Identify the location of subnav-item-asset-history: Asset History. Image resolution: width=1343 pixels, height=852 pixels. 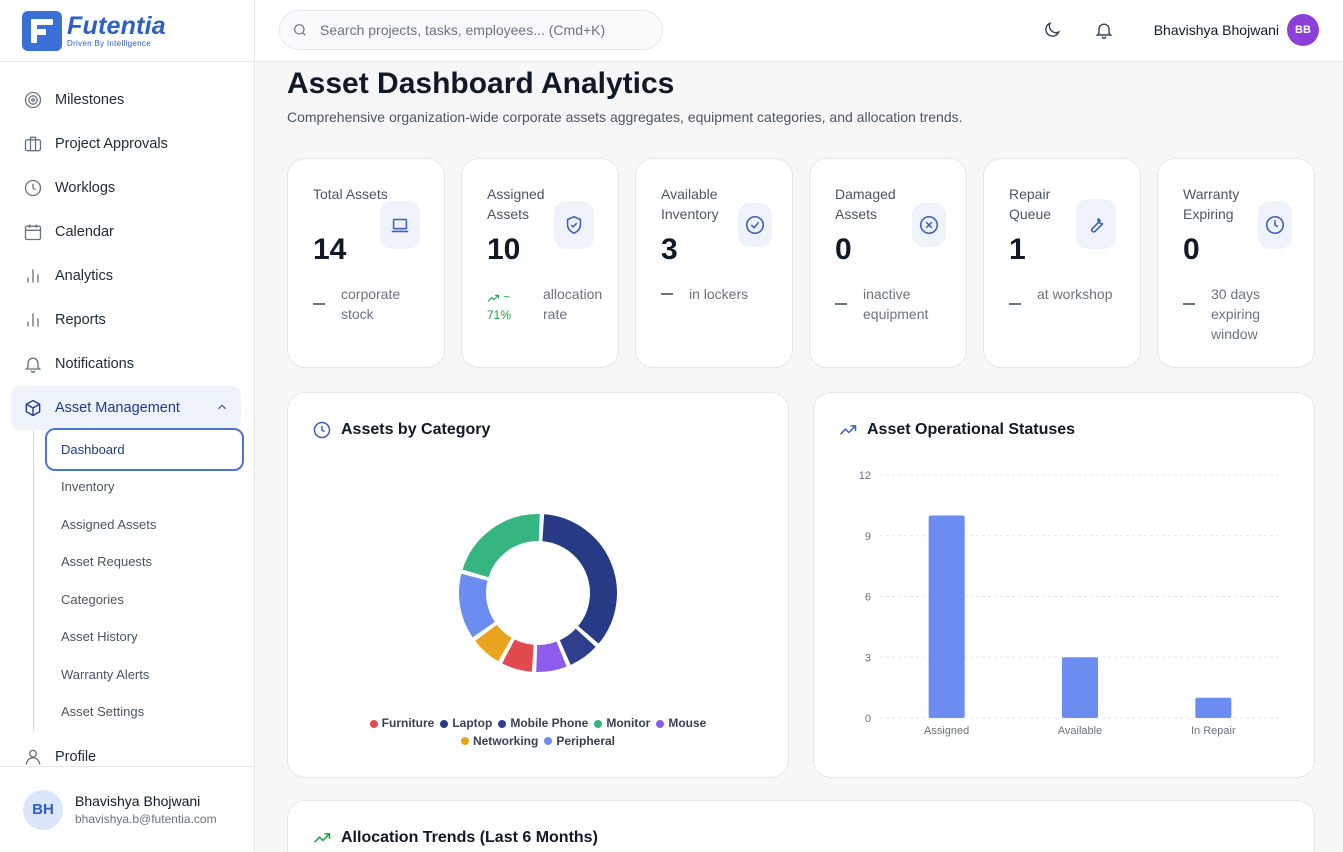
(149, 637).